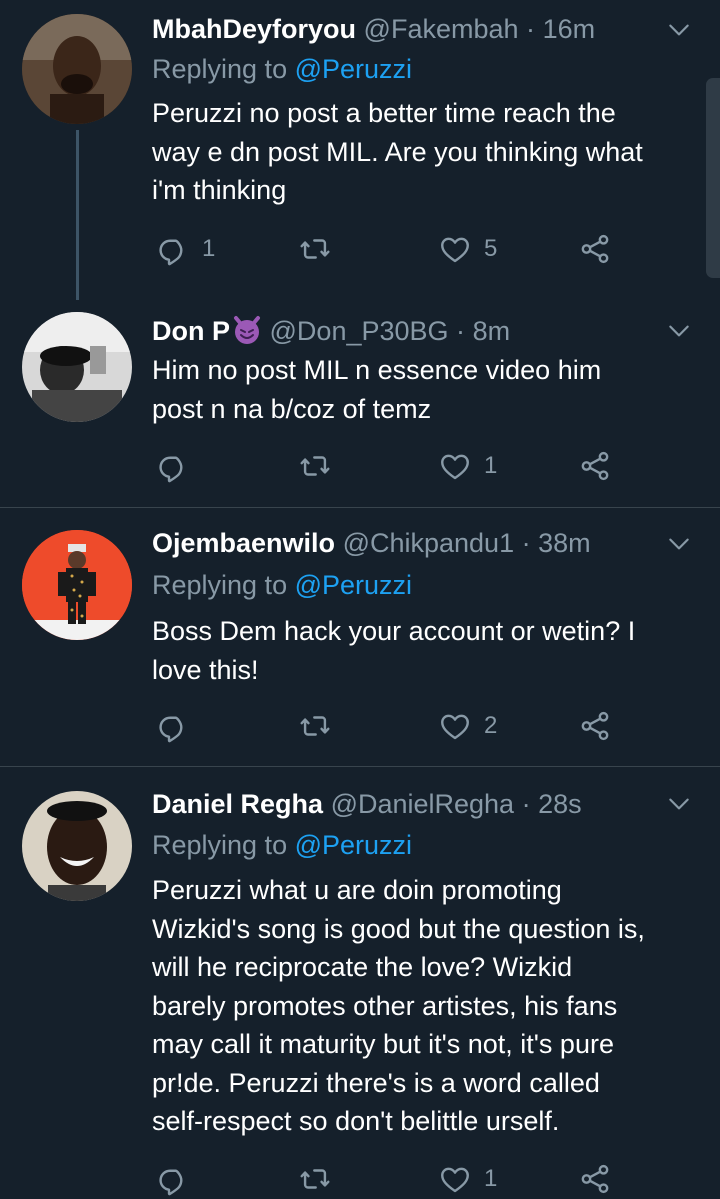 This screenshot has height=1199, width=720. I want to click on display-name: Ojembaenwilo, so click(243, 543).